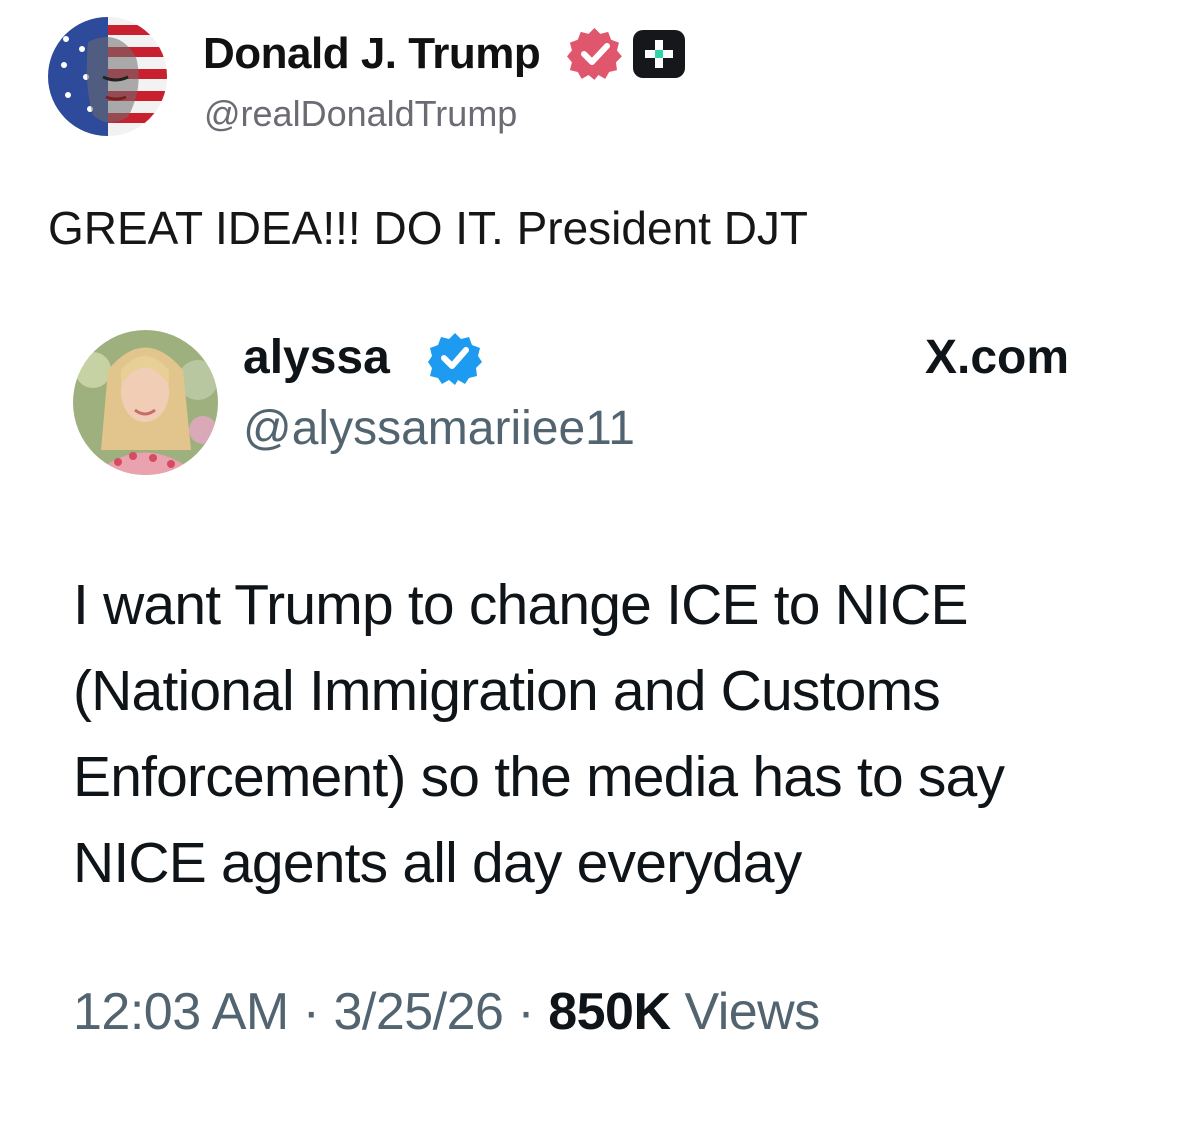 The height and width of the screenshot is (1139, 1200). I want to click on quote-meta: 12:03 AM · 3/25/26 · 850K Views, so click(446, 1012).